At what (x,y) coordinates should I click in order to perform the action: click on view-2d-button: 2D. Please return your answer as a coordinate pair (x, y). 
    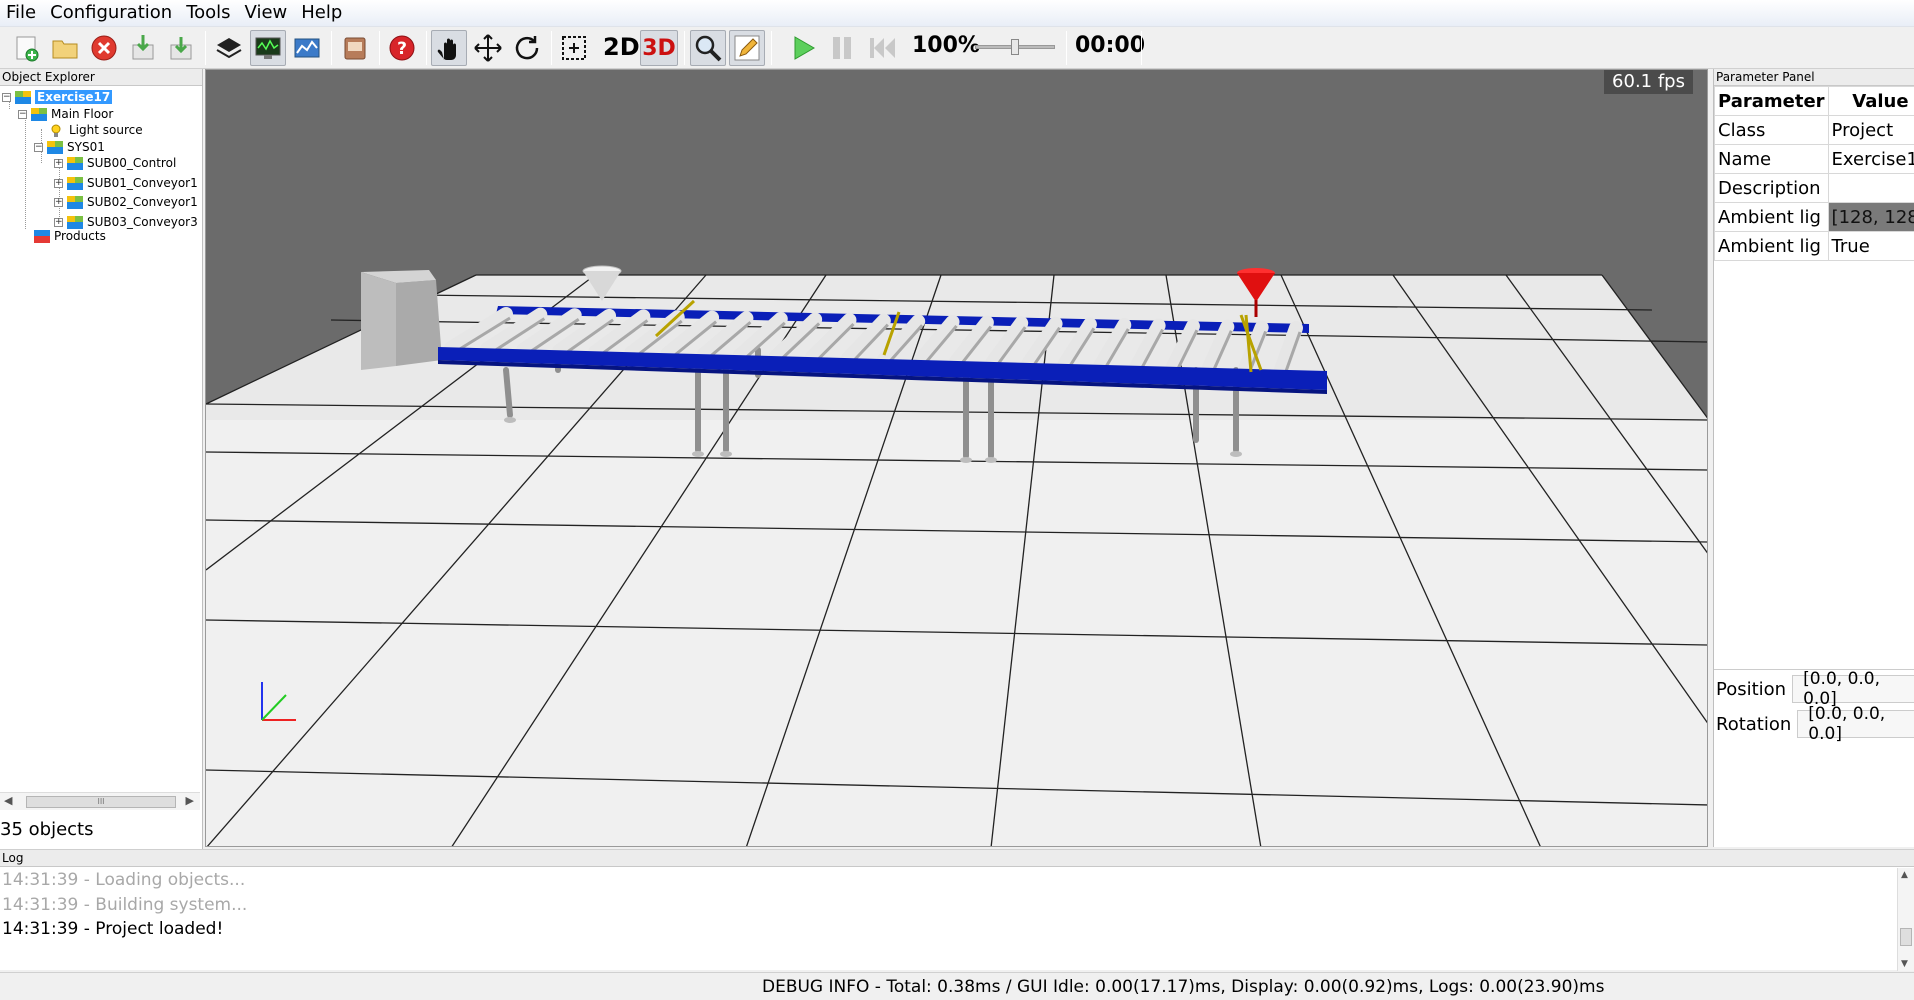
    Looking at the image, I should click on (621, 47).